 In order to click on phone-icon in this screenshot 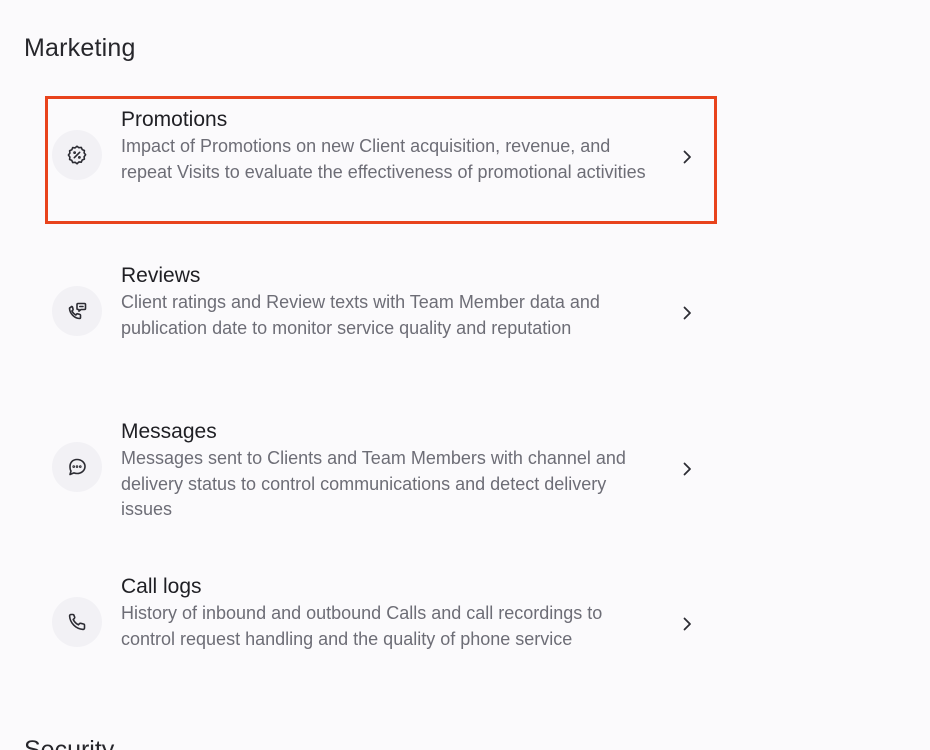, I will do `click(77, 622)`.